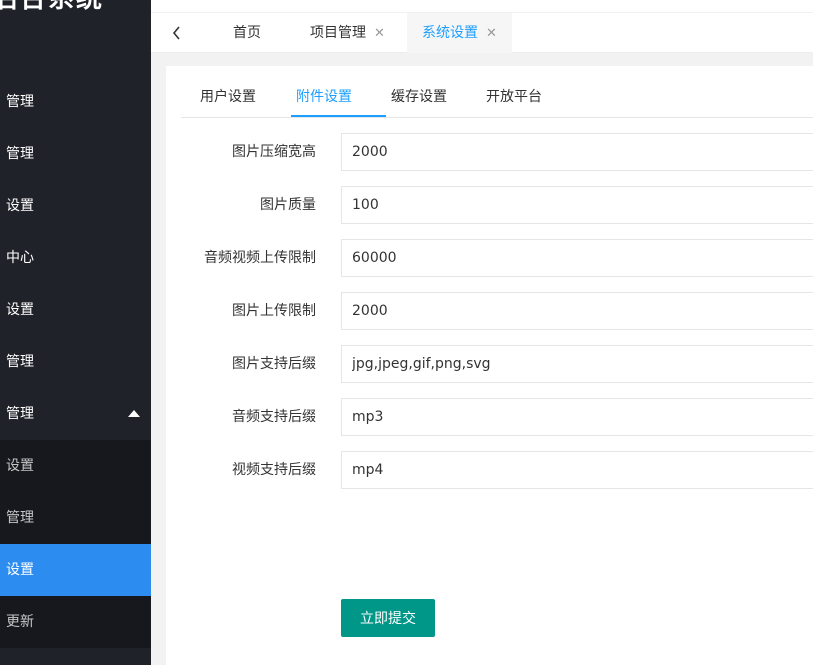 The image size is (813, 665). I want to click on image-upload-limit-input, so click(577, 311).